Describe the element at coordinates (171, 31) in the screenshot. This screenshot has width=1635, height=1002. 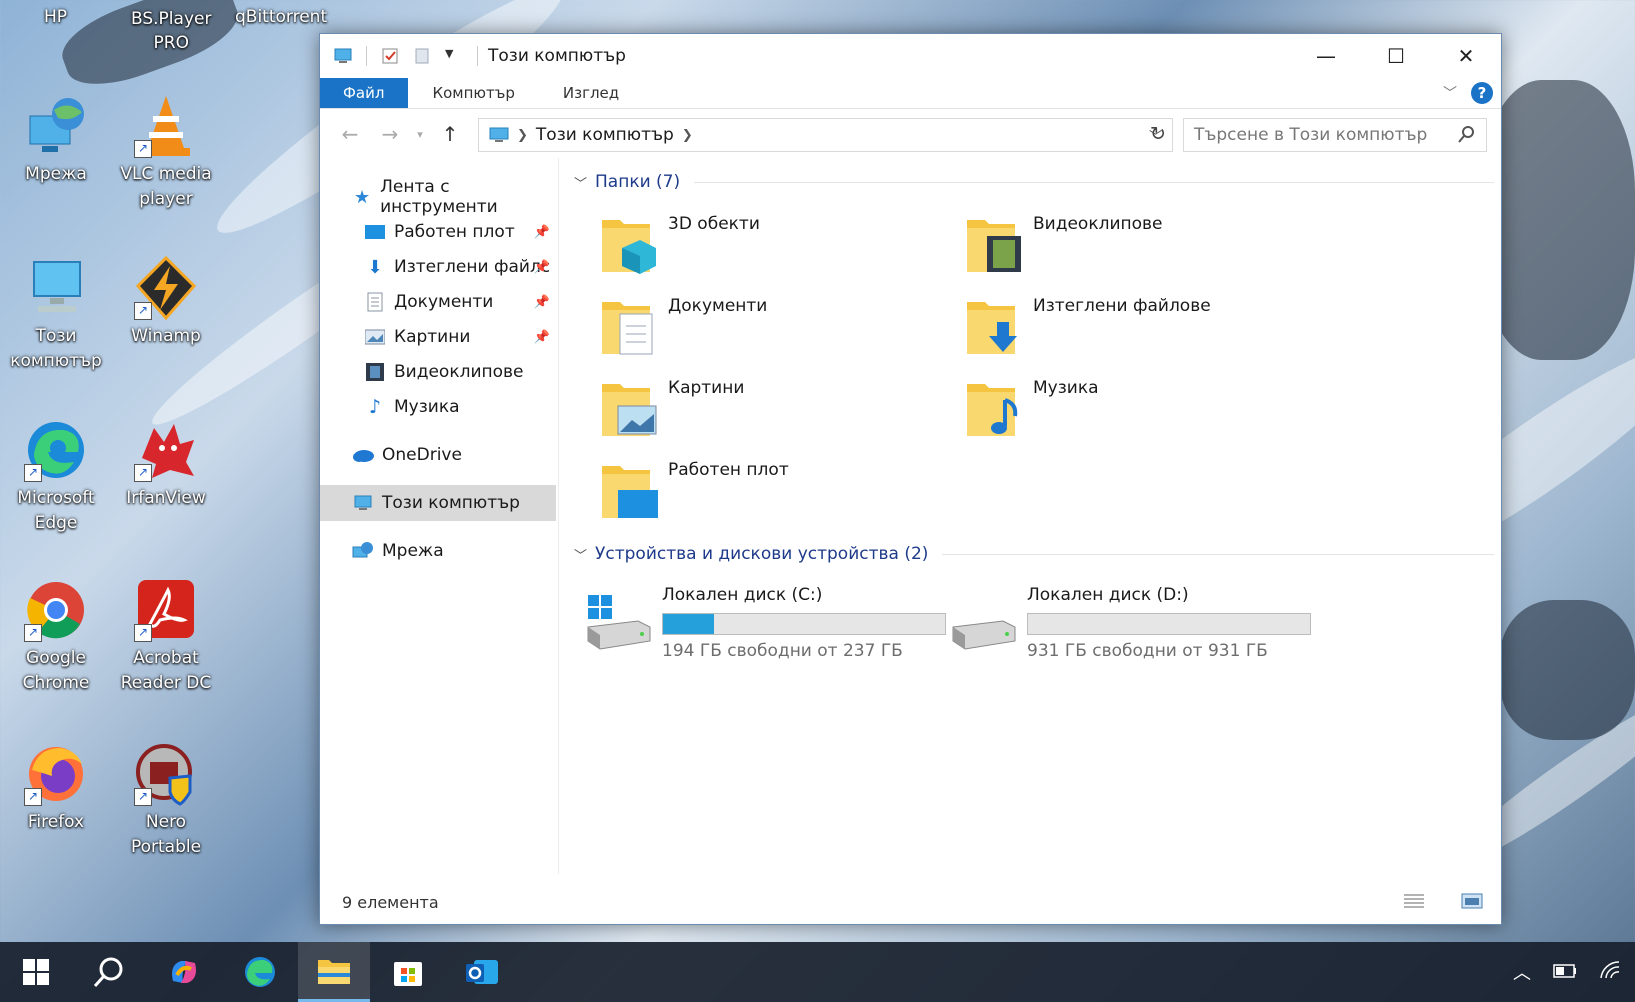
I see `desktop-label-bsplayer: BS.Player PRO` at that location.